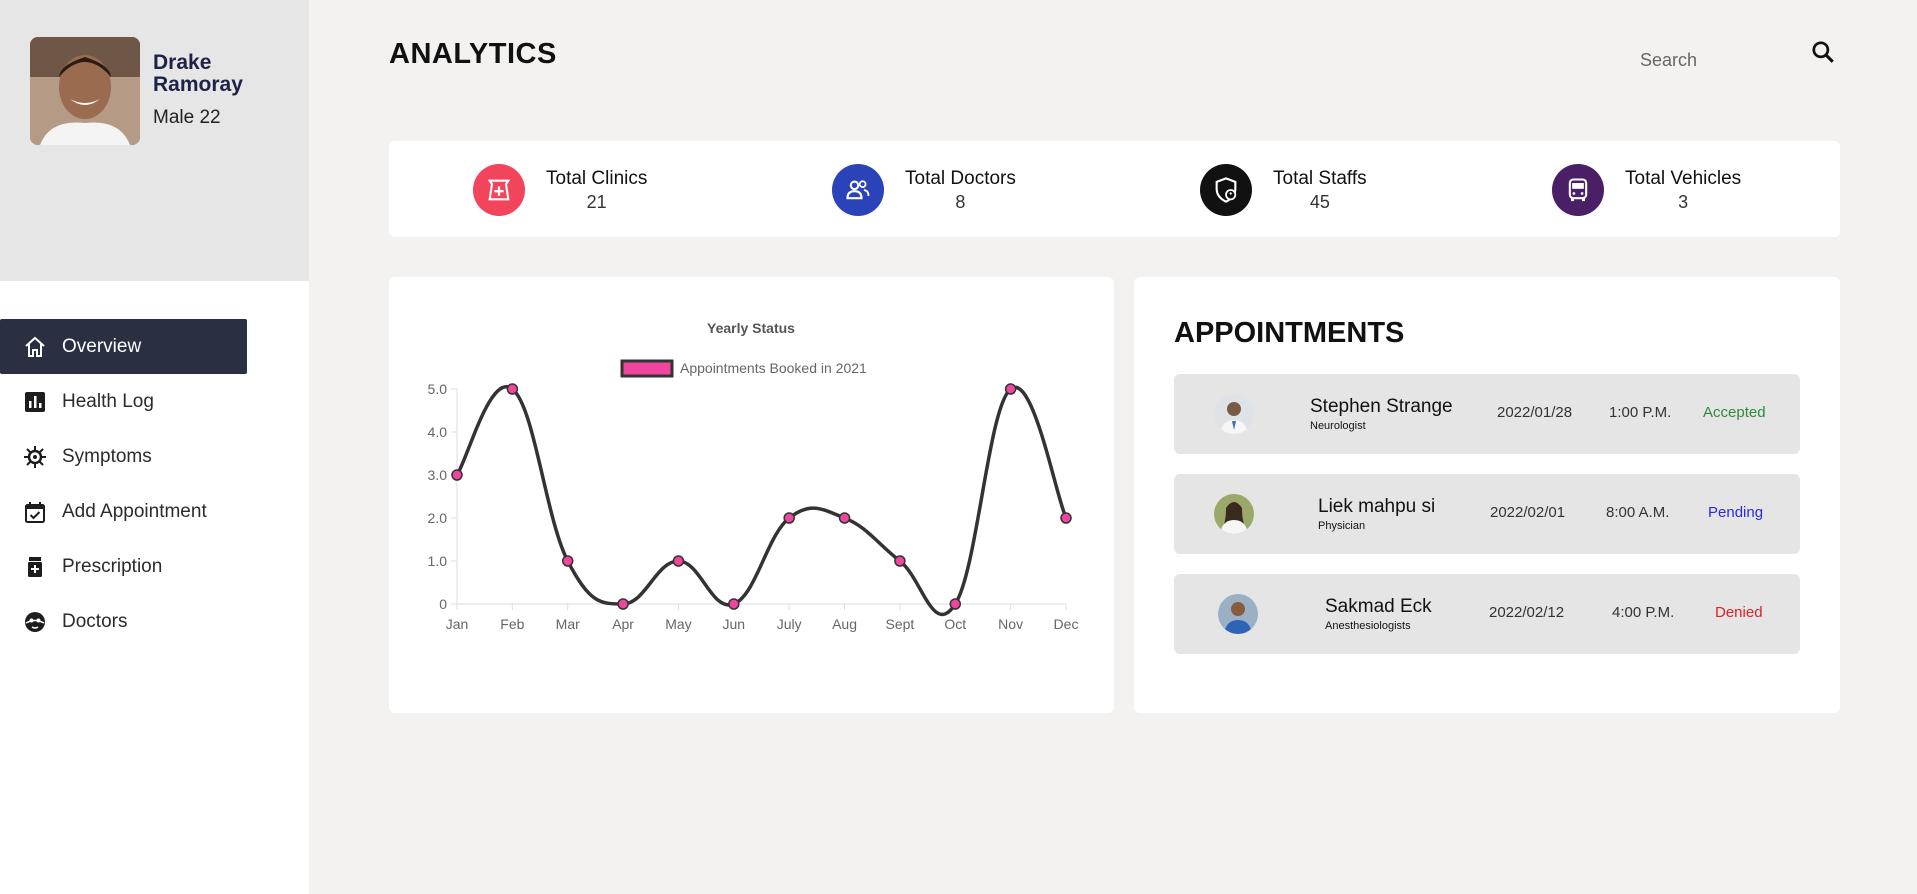  What do you see at coordinates (761, 500) in the screenshot?
I see `series-line` at bounding box center [761, 500].